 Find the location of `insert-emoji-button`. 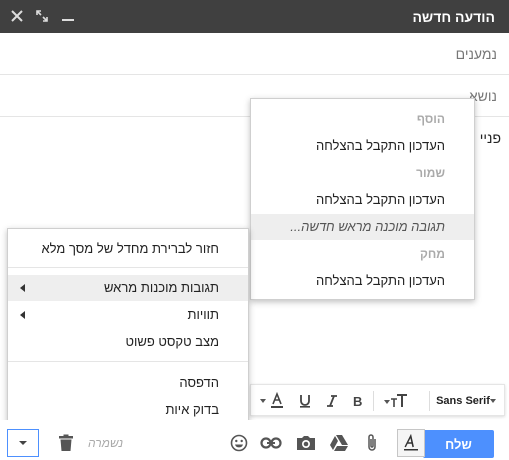

insert-emoji-button is located at coordinates (239, 443).